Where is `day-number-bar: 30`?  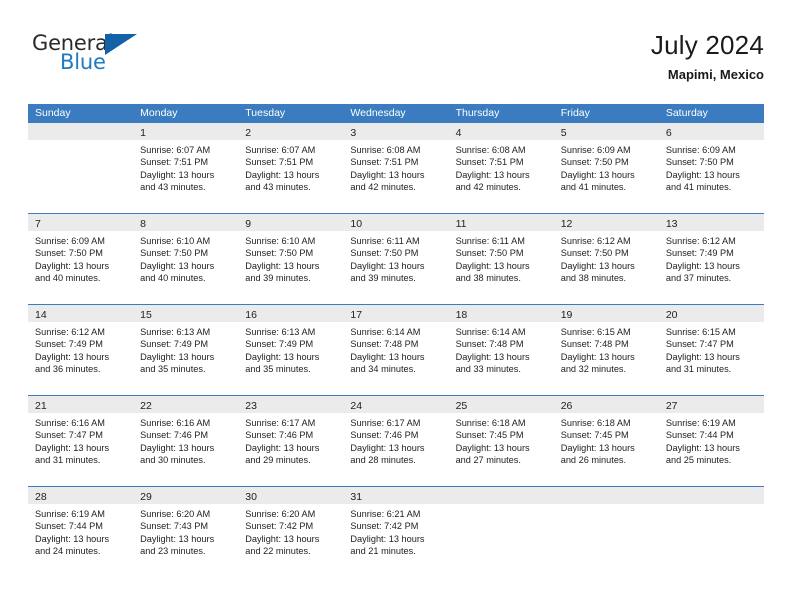 day-number-bar: 30 is located at coordinates (291, 495).